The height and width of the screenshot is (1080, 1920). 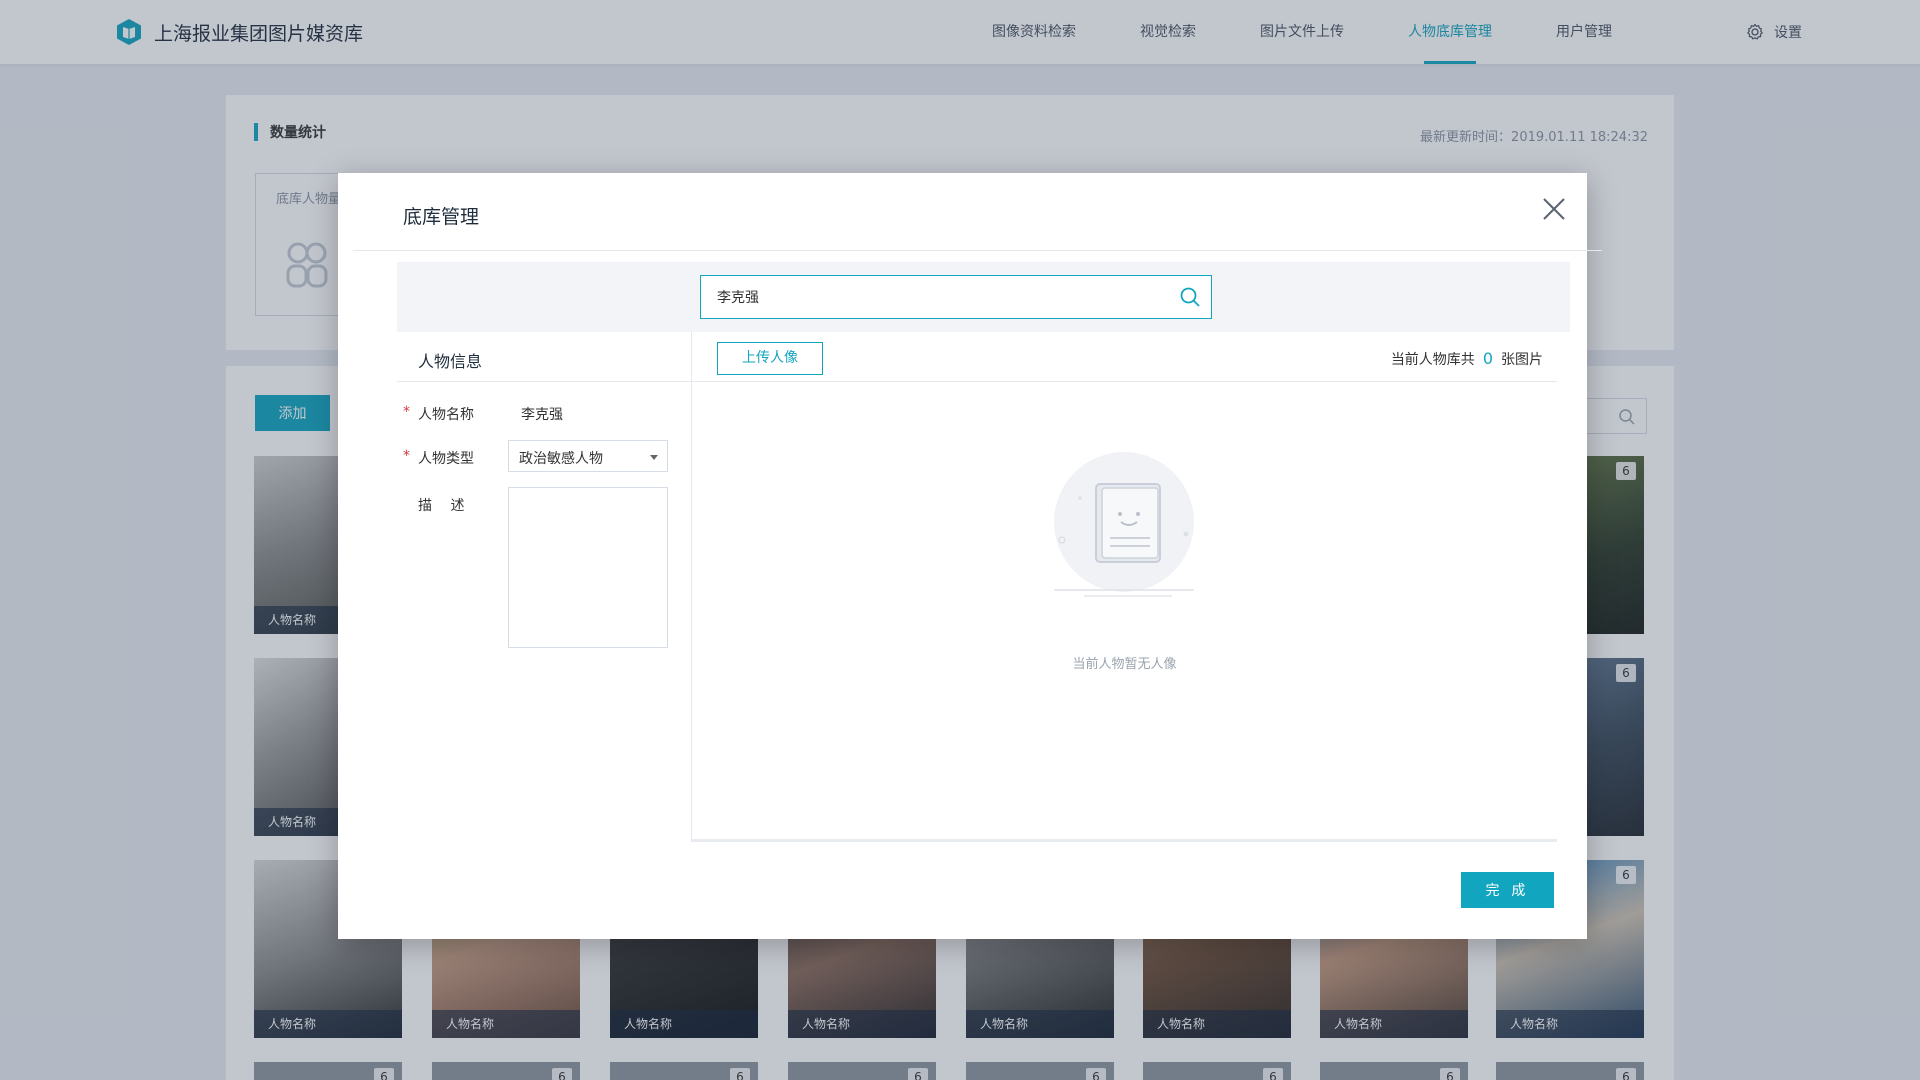 What do you see at coordinates (450, 361) in the screenshot?
I see `person-info-title: 人物信息` at bounding box center [450, 361].